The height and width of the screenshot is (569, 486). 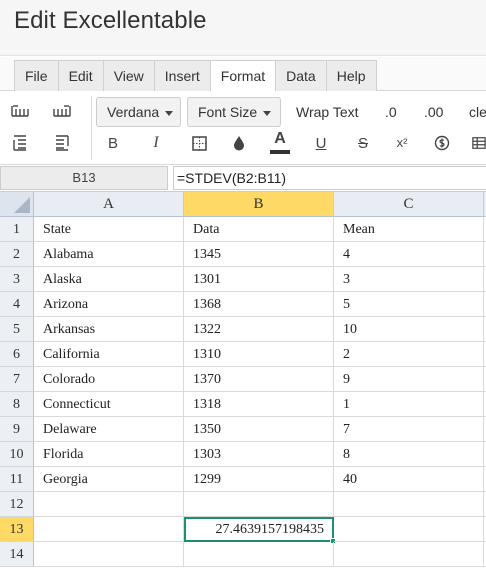 What do you see at coordinates (259, 529) in the screenshot?
I see `active-cell: 27.4639157198435` at bounding box center [259, 529].